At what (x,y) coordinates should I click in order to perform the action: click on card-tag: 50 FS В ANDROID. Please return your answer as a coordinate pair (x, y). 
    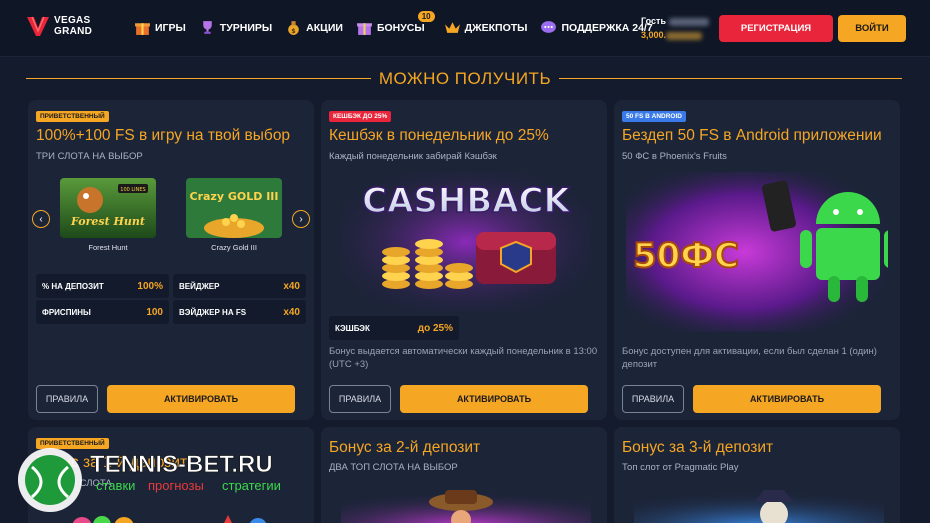
    Looking at the image, I should click on (654, 116).